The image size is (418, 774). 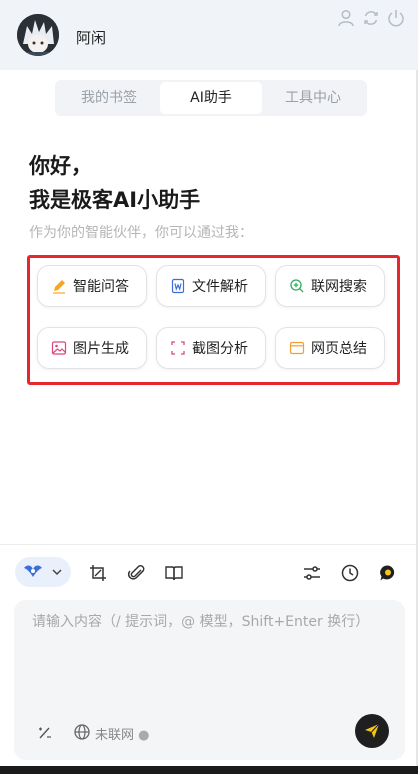 I want to click on chevron-down-icon, so click(x=57, y=572).